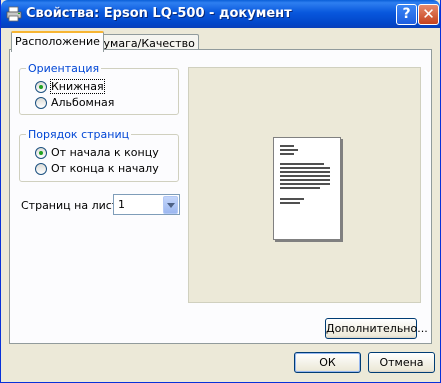 This screenshot has height=383, width=441. Describe the element at coordinates (159, 13) in the screenshot. I see `window-title: Свойства: Epson LQ-500 - документ` at that location.